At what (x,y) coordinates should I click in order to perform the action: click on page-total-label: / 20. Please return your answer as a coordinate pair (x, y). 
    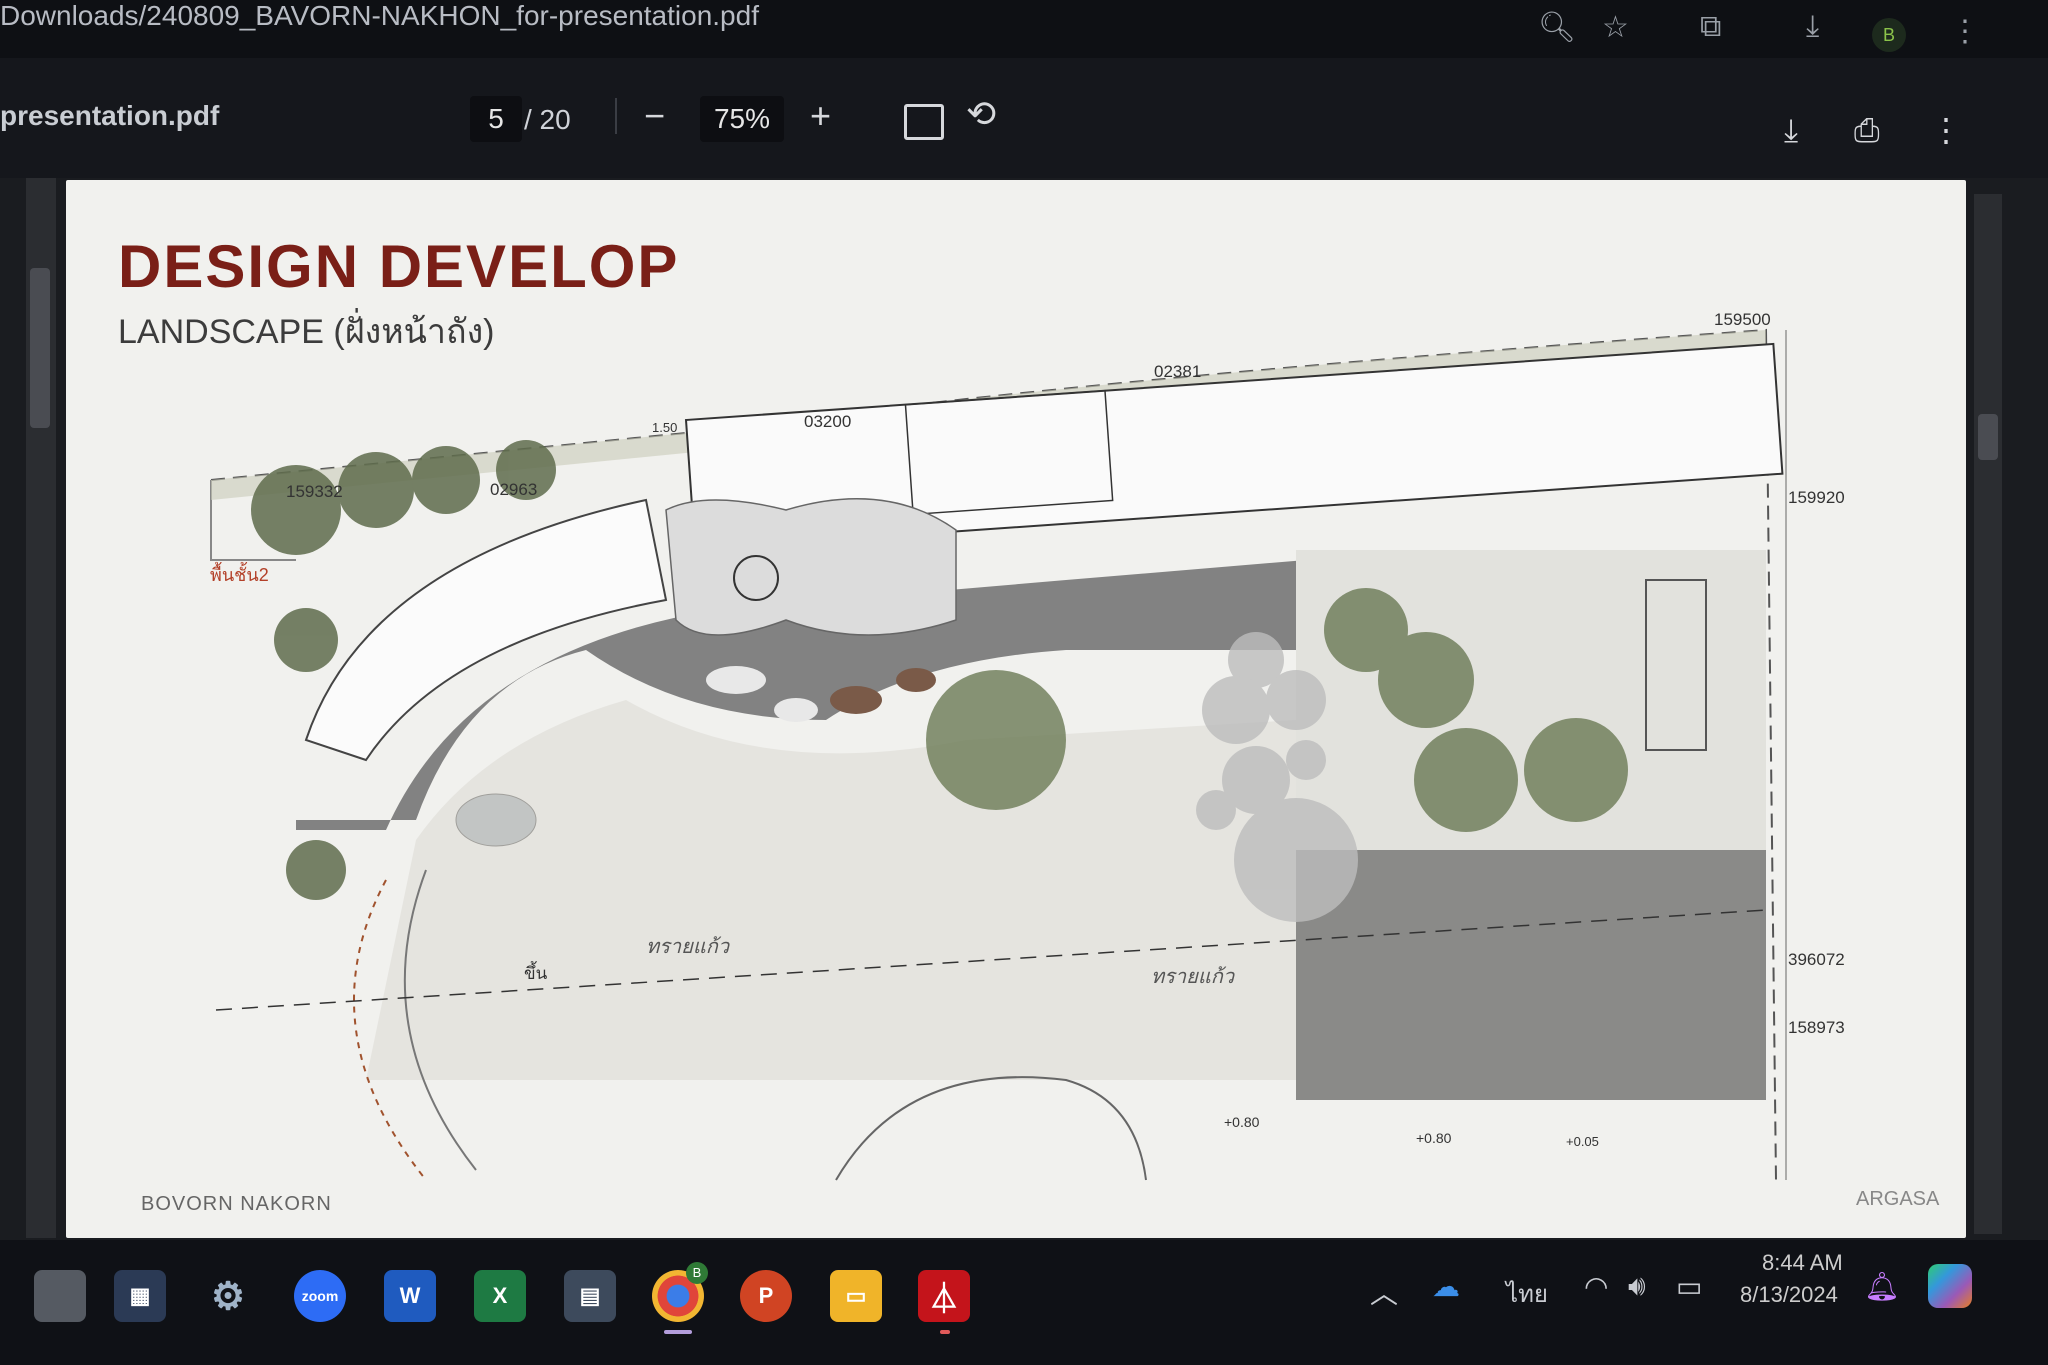
    Looking at the image, I should click on (547, 119).